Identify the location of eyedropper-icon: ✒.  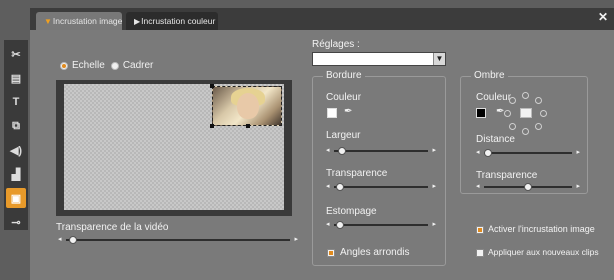
(348, 111).